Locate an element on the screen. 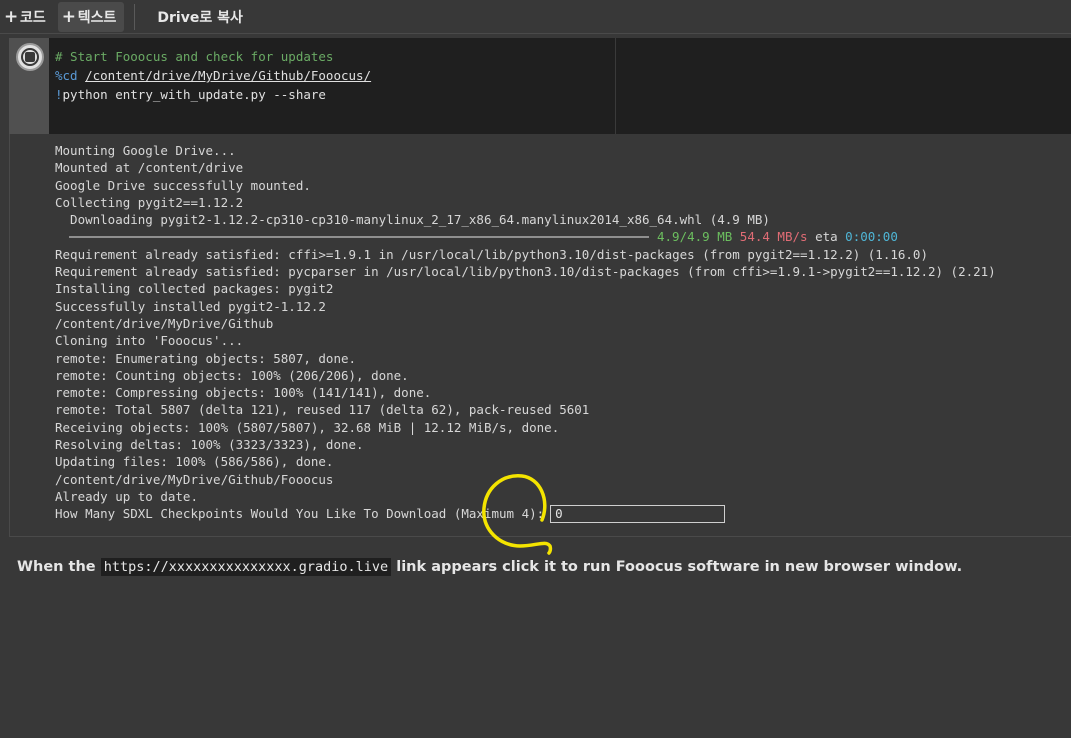 The width and height of the screenshot is (1071, 738). code-comment: # Start Fooocus and check for updates is located at coordinates (194, 56).